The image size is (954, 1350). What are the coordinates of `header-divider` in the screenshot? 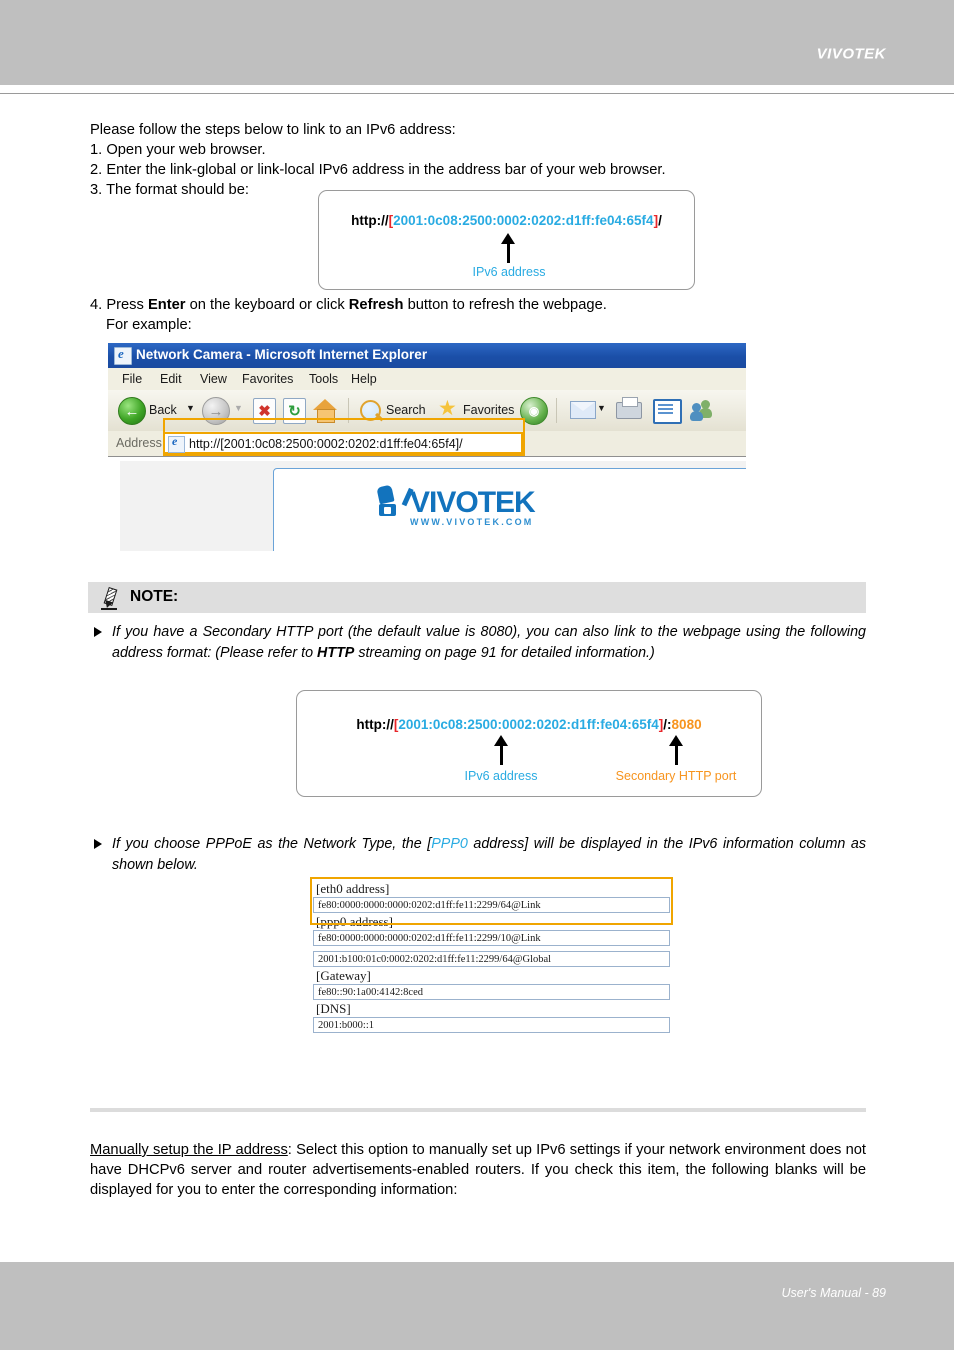 It's located at (477, 93).